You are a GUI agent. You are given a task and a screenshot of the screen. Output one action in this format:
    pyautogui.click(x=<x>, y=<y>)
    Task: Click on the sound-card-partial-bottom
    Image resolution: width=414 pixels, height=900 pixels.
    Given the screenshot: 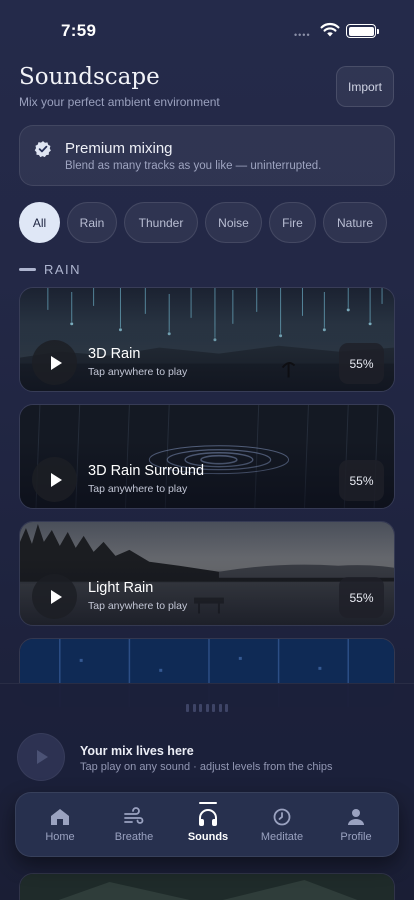 What is the action you would take?
    pyautogui.click(x=207, y=886)
    